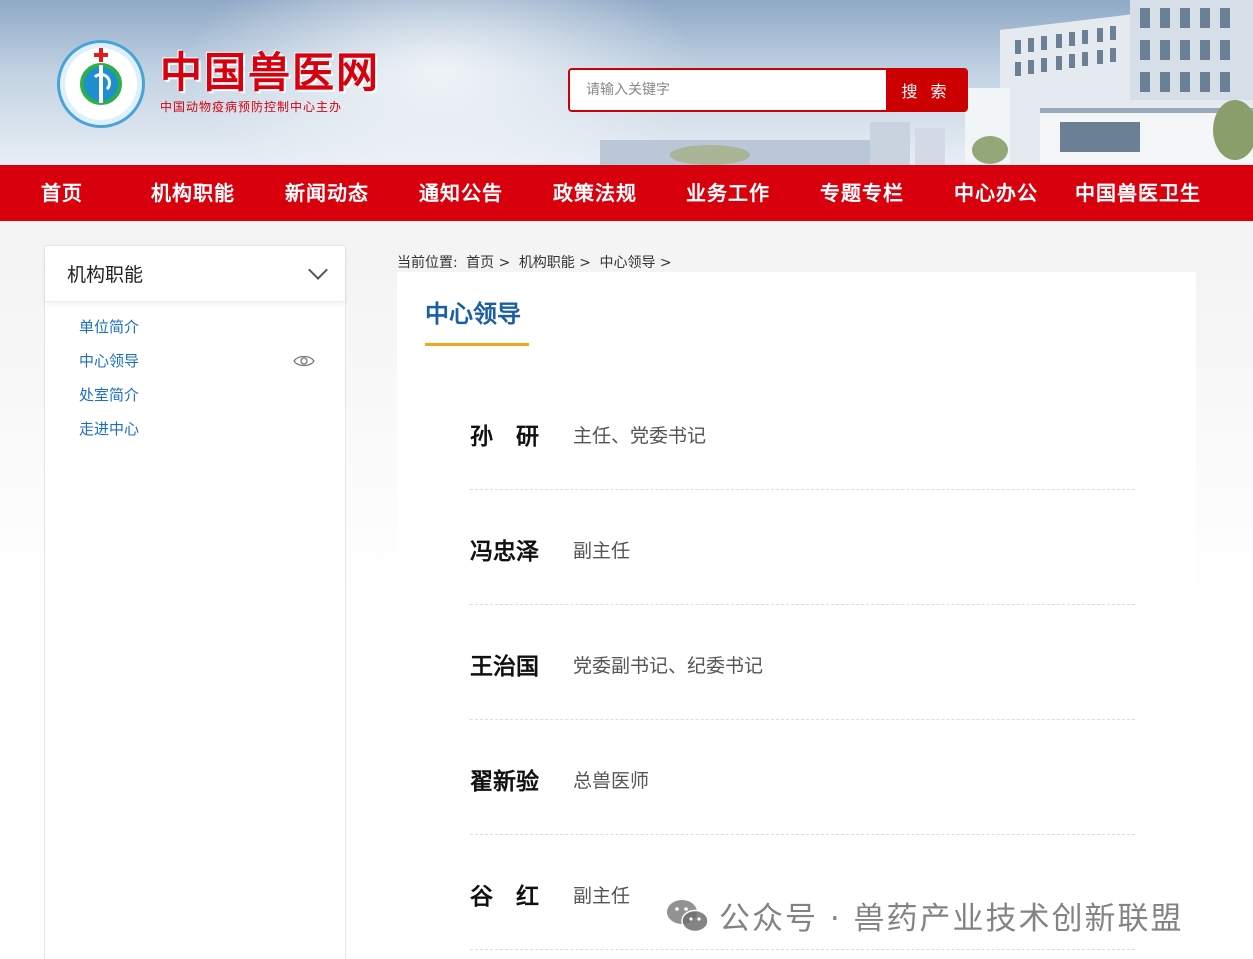 The height and width of the screenshot is (959, 1253). Describe the element at coordinates (195, 395) in the screenshot. I see `sidebar-item-departments: 处室简介` at that location.